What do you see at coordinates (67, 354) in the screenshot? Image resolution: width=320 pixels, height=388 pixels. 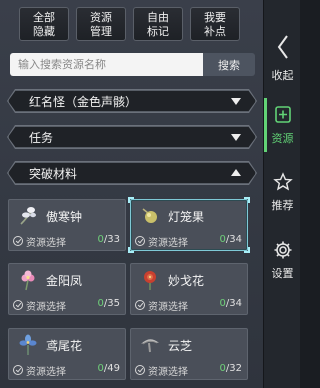 I see `resource-card-yuanweihua: 鸢尾花 资源选择 0/49` at bounding box center [67, 354].